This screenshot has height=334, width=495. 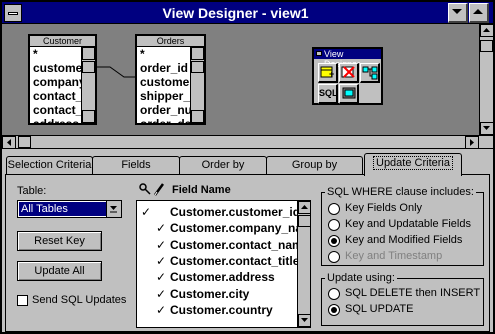 I want to click on customer-scrollbar, so click(x=88, y=85).